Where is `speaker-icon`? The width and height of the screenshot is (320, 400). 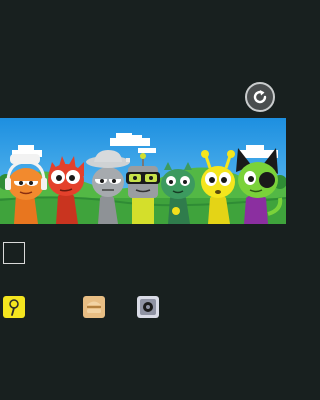
speaker-icon is located at coordinates (148, 307).